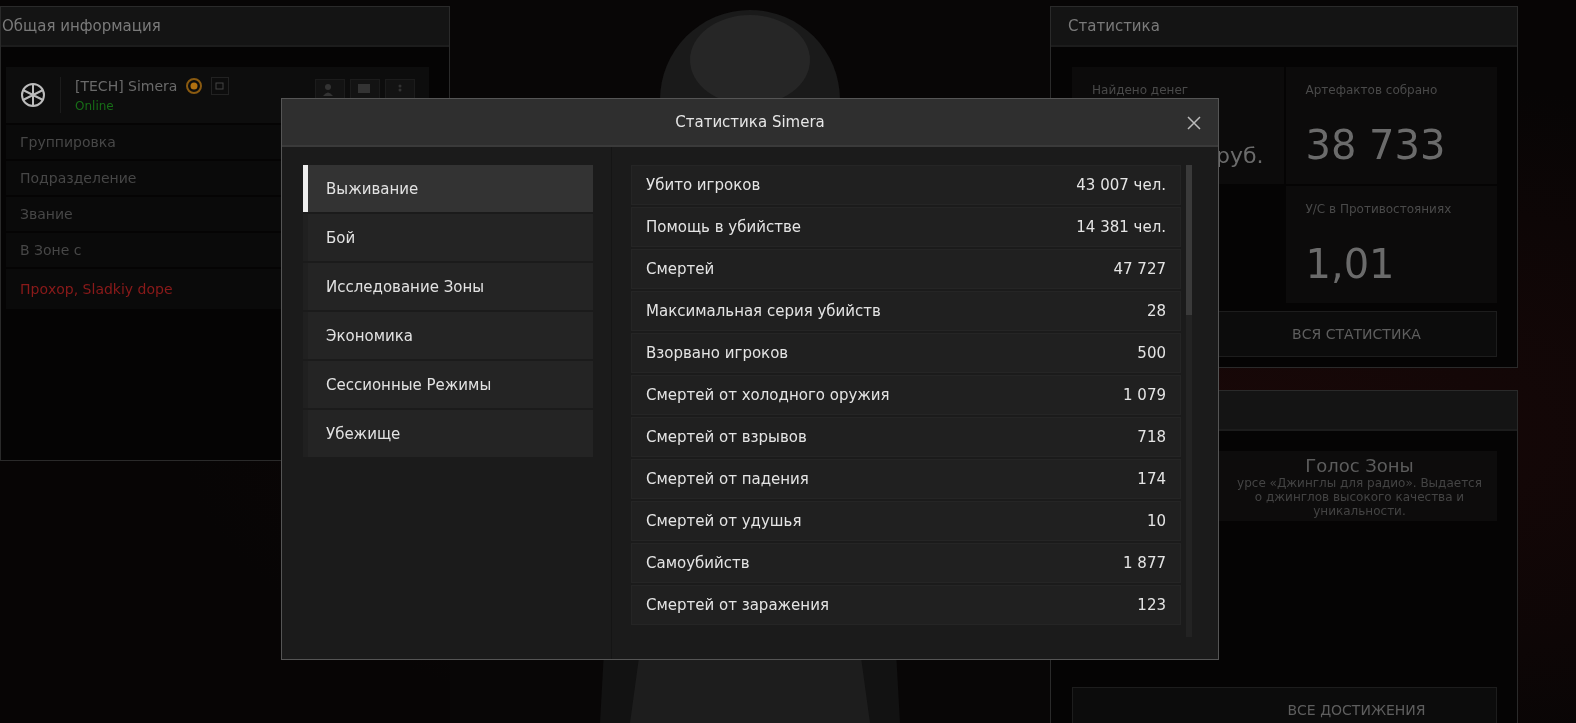  I want to click on category-tab: Убежище, so click(448, 433).